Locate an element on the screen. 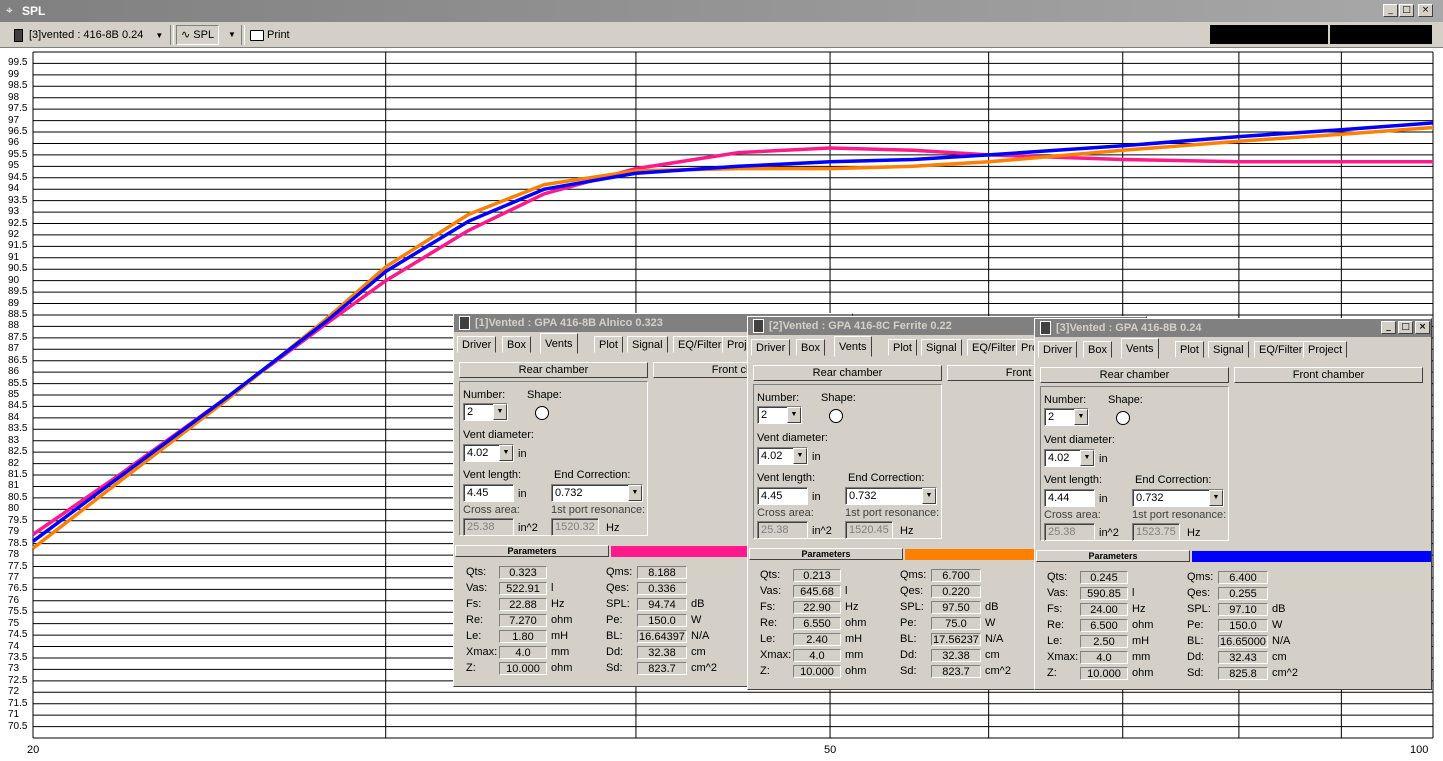 This screenshot has width=1443, height=761. panel-minimize-button: _ is located at coordinates (1388, 327).